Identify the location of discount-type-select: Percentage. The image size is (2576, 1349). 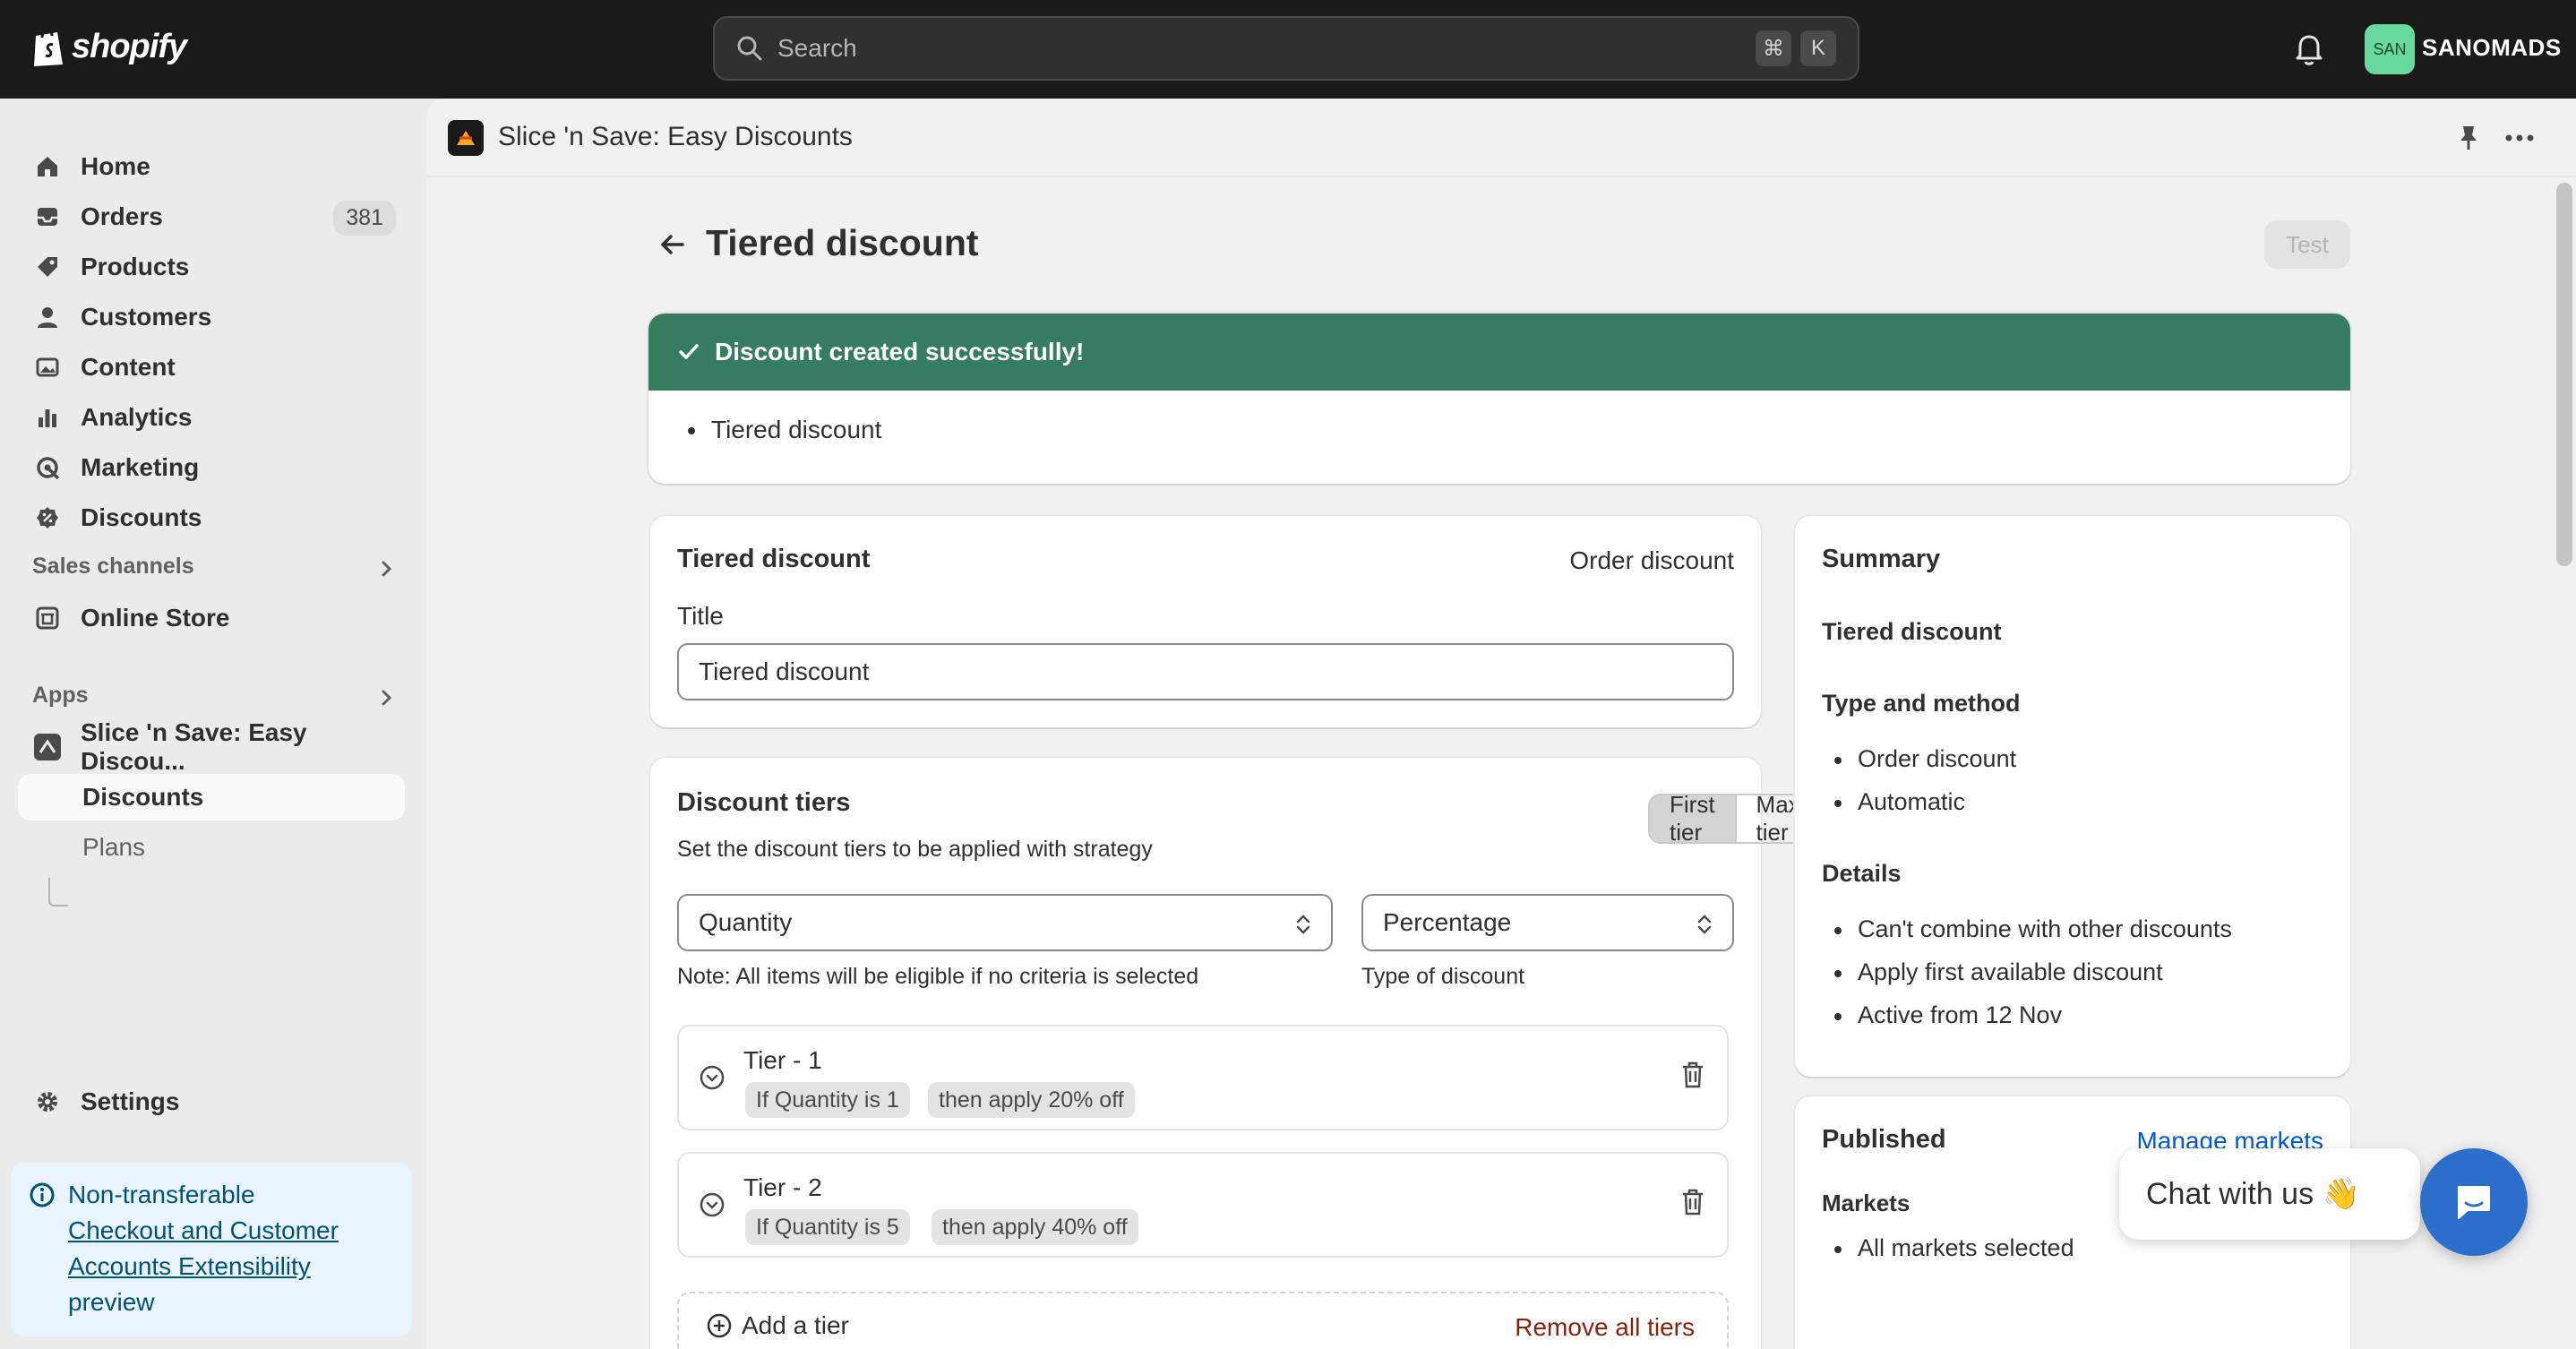
(1547, 922).